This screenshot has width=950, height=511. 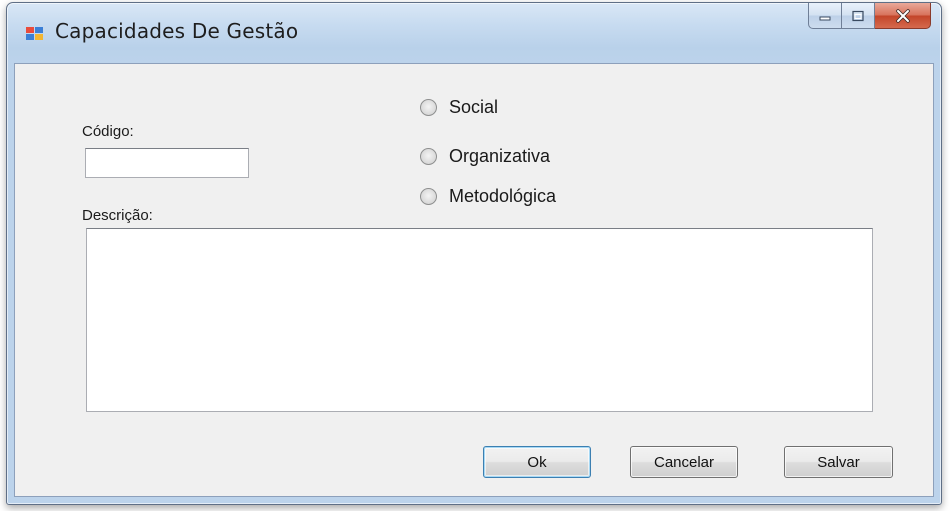 I want to click on close-button, so click(x=903, y=16).